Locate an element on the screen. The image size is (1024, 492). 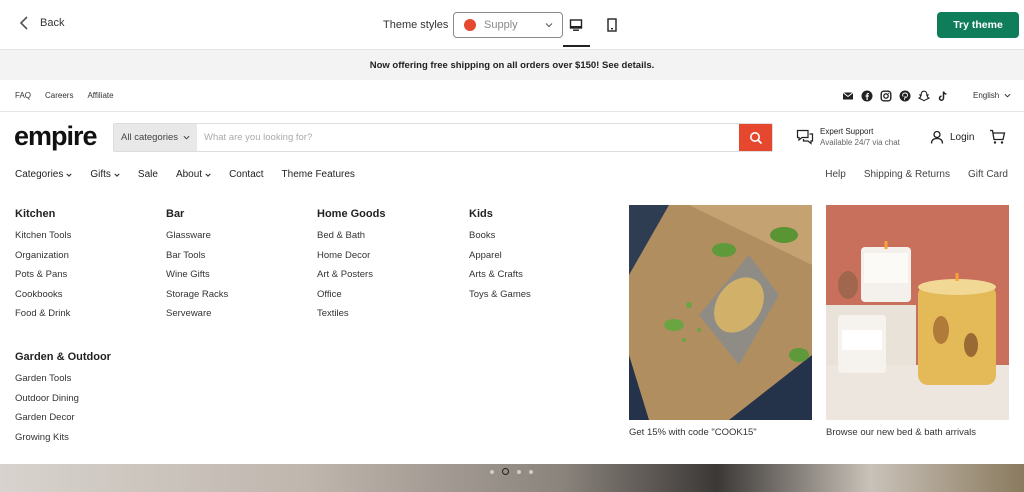
cart-button is located at coordinates (997, 139).